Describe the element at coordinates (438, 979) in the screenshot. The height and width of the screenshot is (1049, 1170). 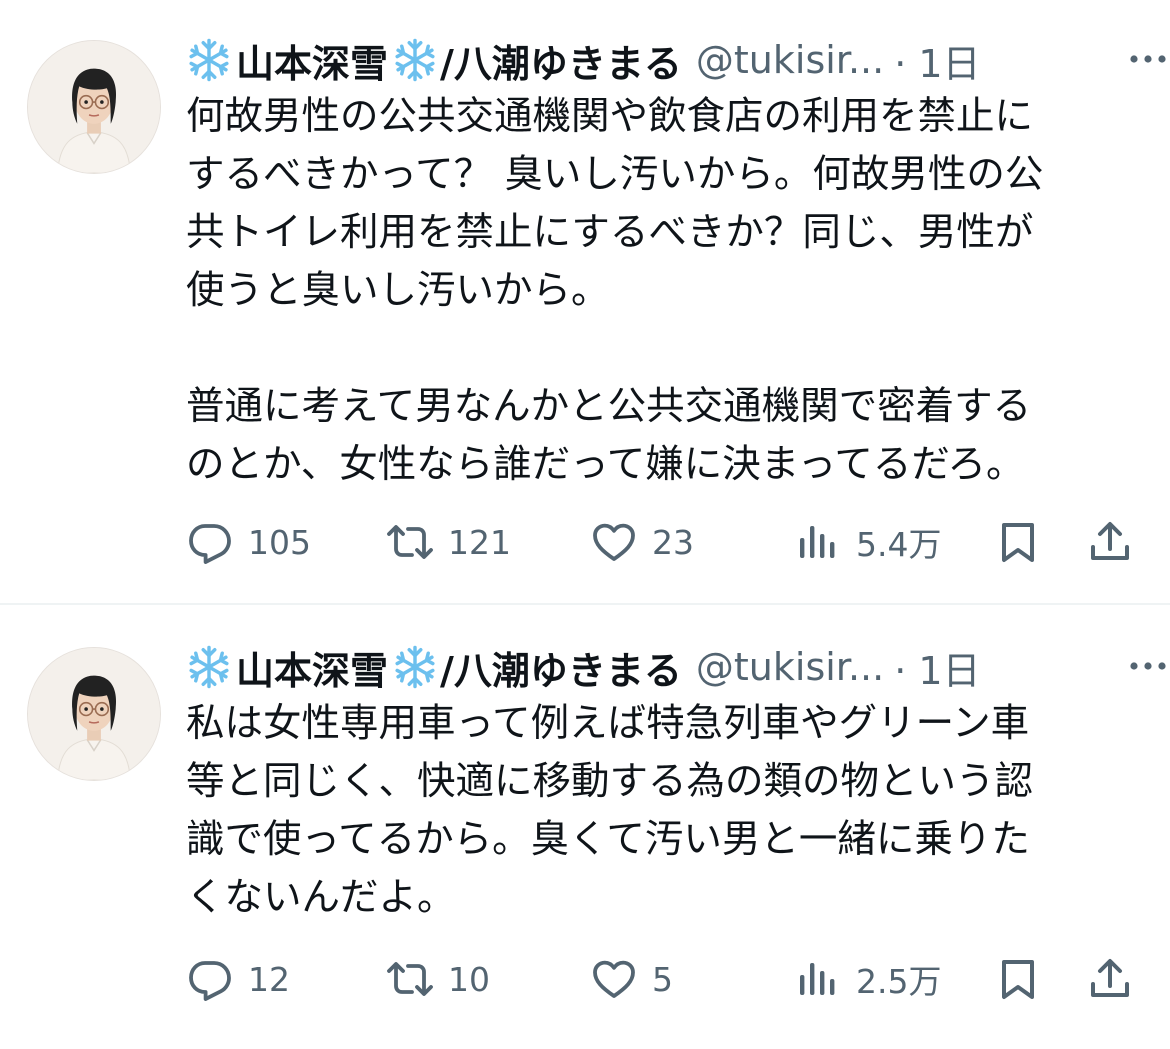
I see `repost-button: 10` at that location.